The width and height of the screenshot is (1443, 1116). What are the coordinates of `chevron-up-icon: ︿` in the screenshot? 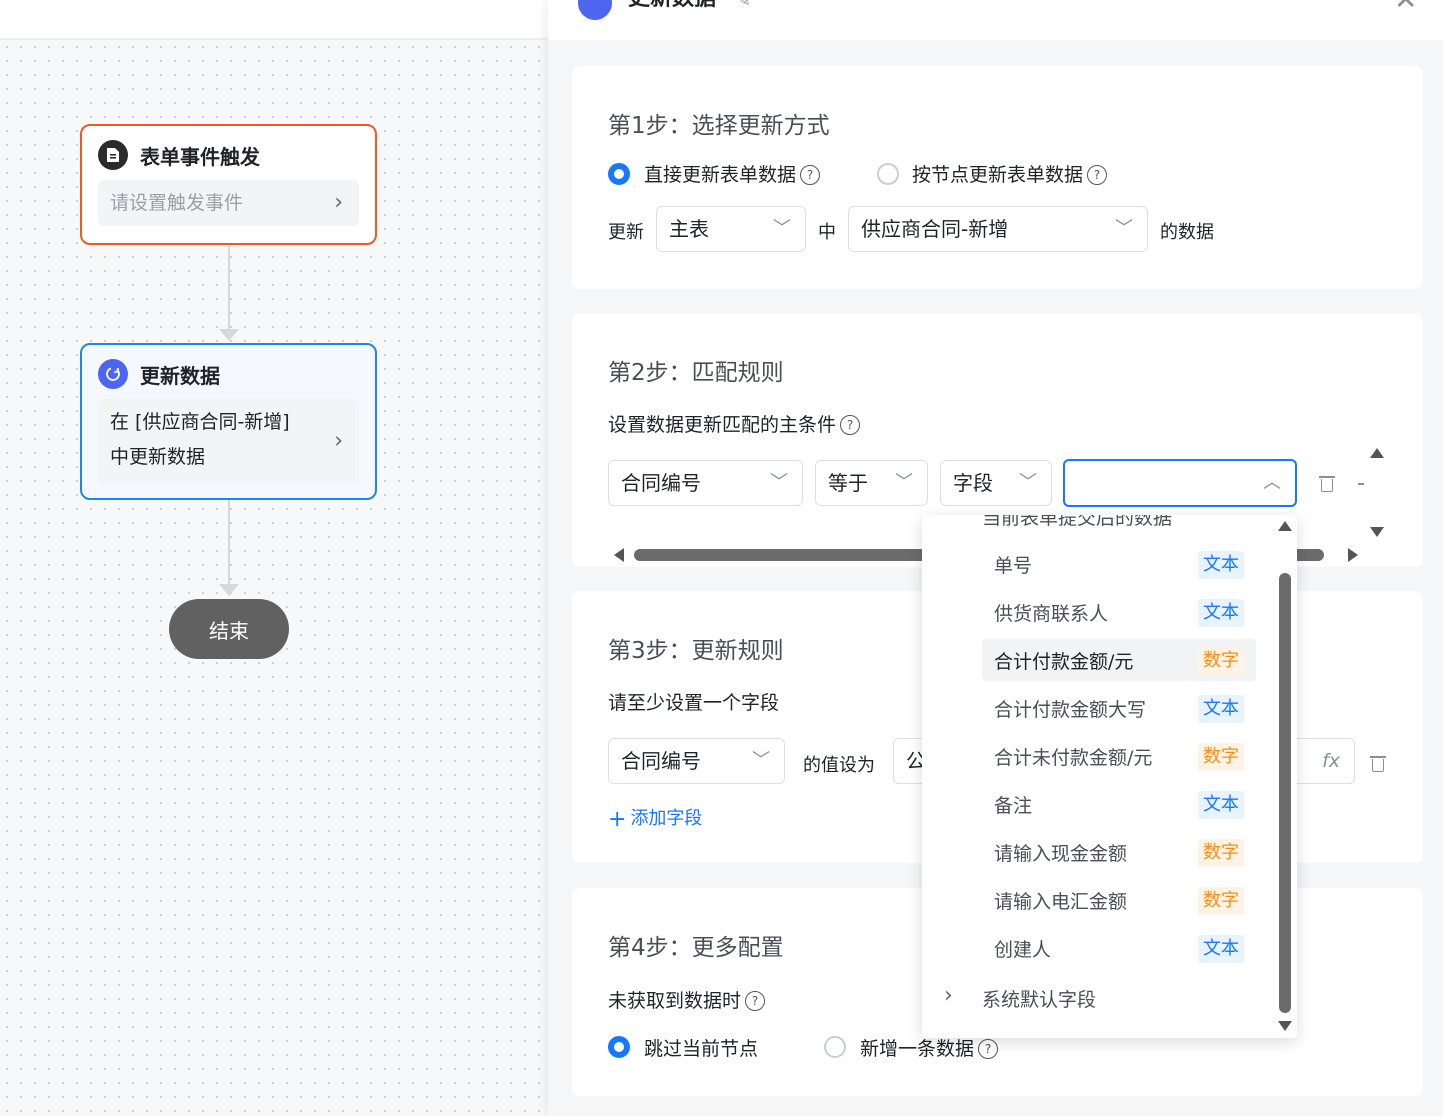 It's located at (1272, 482).